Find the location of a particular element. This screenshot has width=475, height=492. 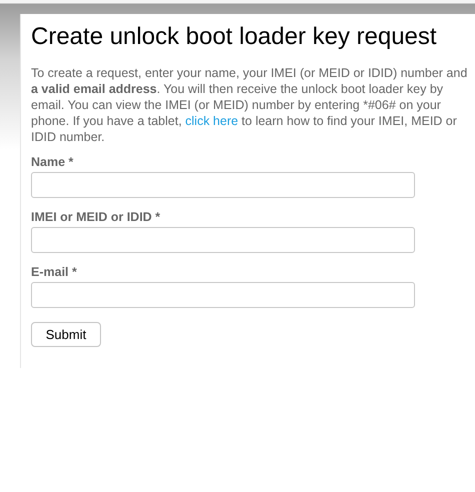

field-label: Name * is located at coordinates (52, 162).